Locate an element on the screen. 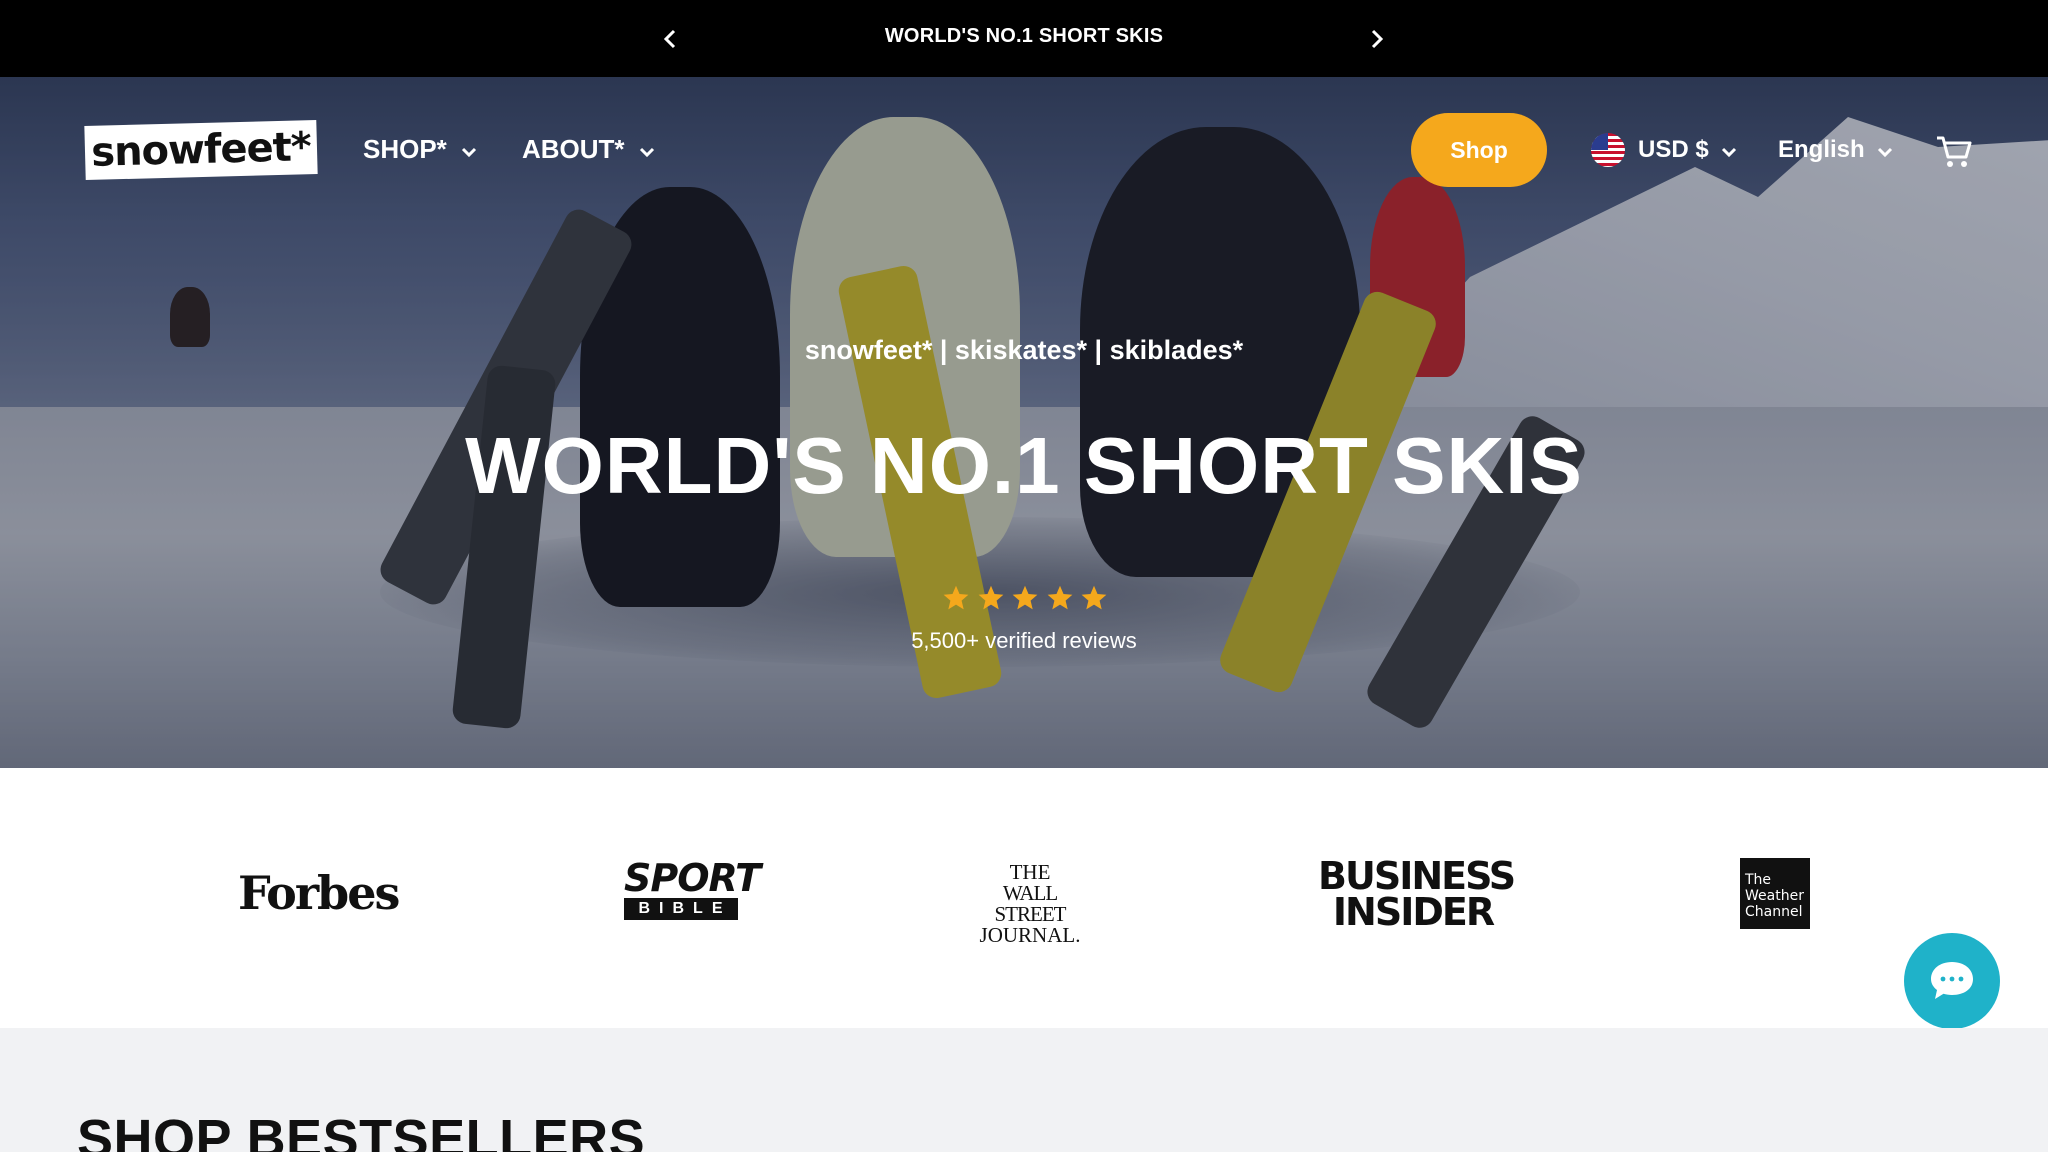 The height and width of the screenshot is (1152, 2048). currency-selector: USD $ is located at coordinates (1664, 150).